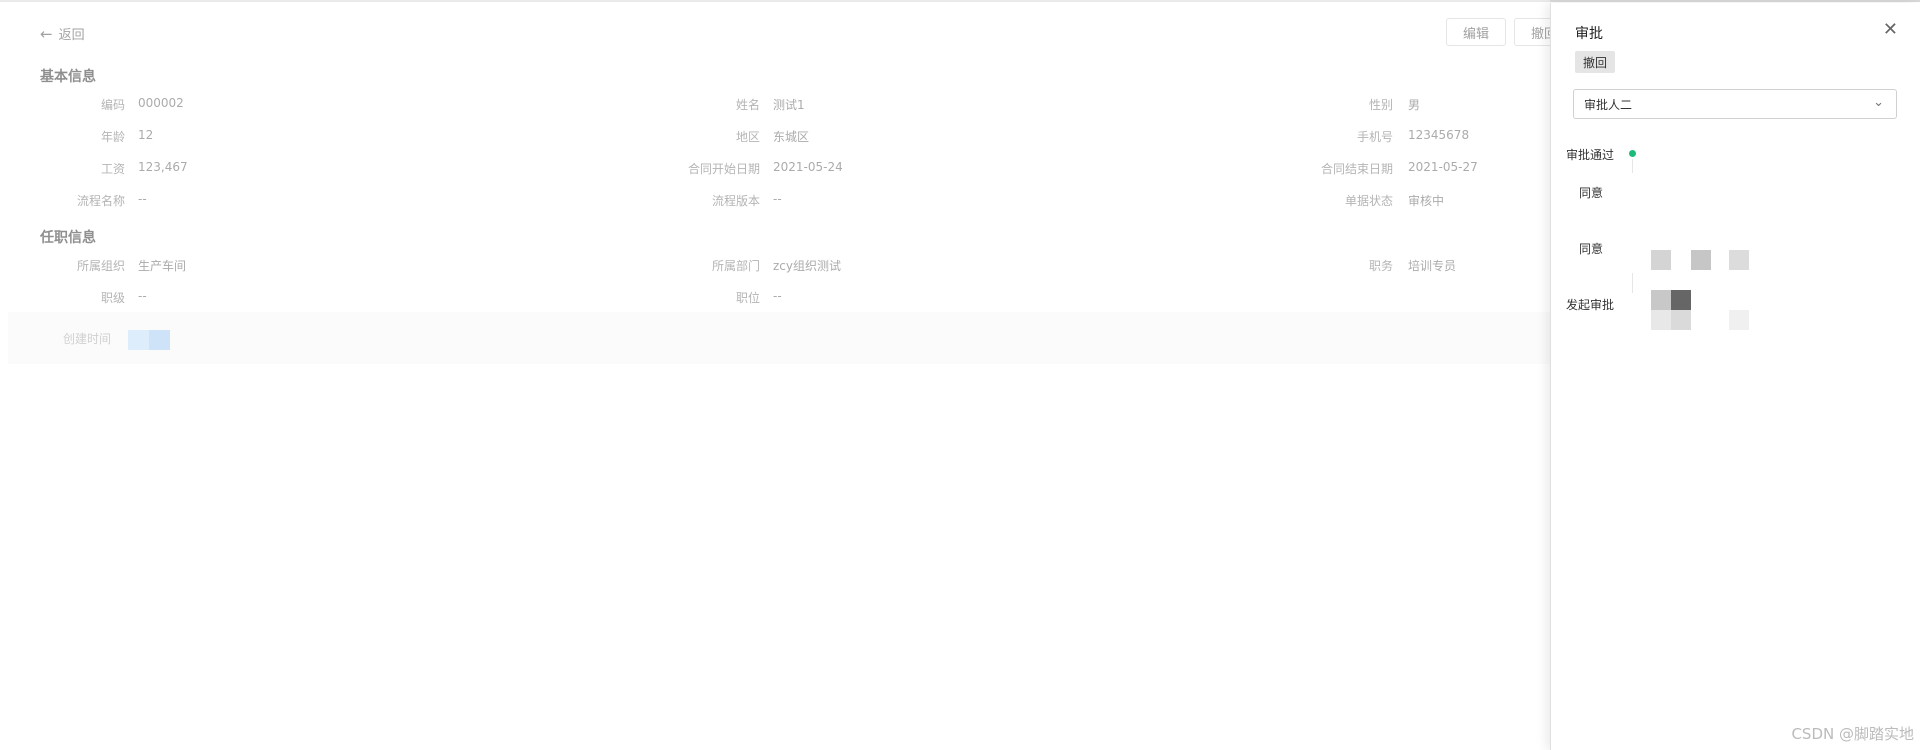 The width and height of the screenshot is (1920, 750). I want to click on revoke-tag: 撤回, so click(1595, 62).